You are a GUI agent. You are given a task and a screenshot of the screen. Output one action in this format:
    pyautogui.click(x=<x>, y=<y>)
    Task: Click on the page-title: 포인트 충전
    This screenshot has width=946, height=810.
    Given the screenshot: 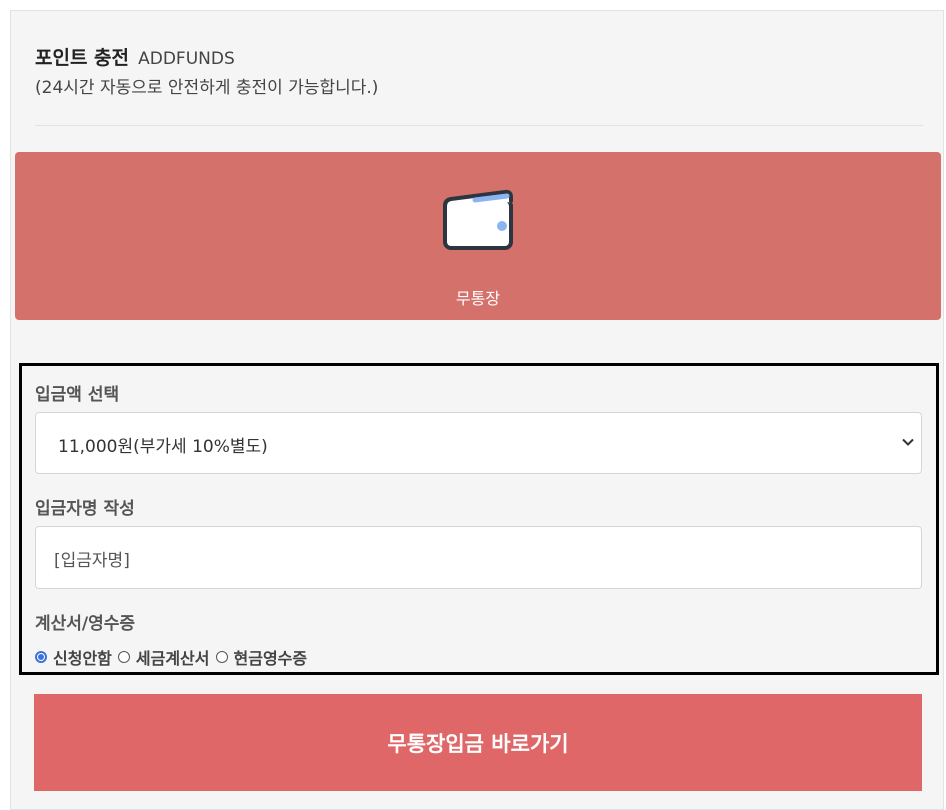 What is the action you would take?
    pyautogui.click(x=82, y=58)
    